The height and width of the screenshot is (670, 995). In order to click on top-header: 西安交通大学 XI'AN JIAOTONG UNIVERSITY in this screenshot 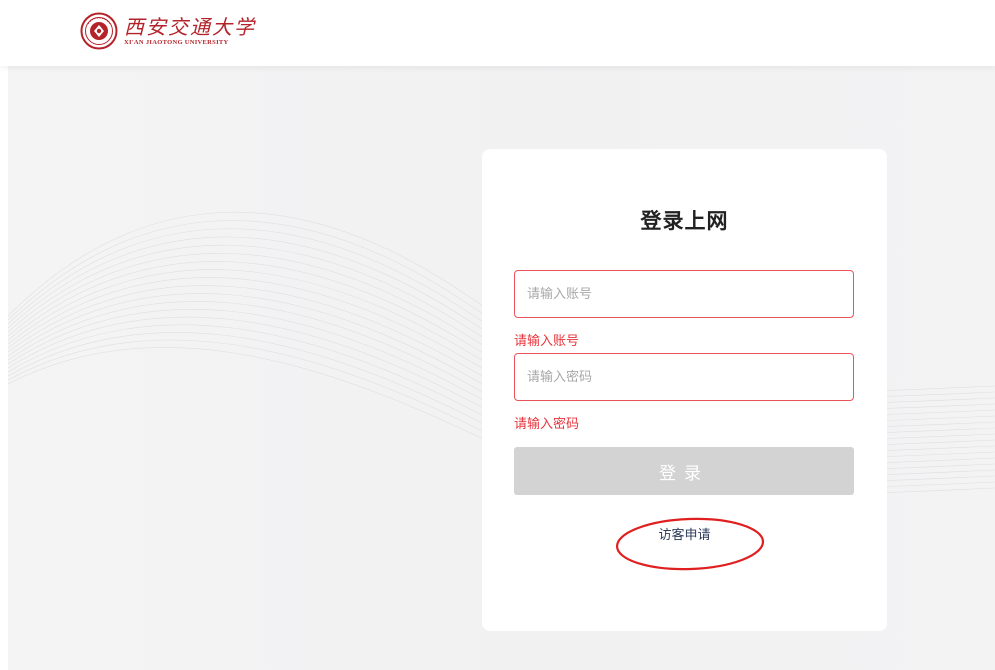, I will do `click(497, 33)`.